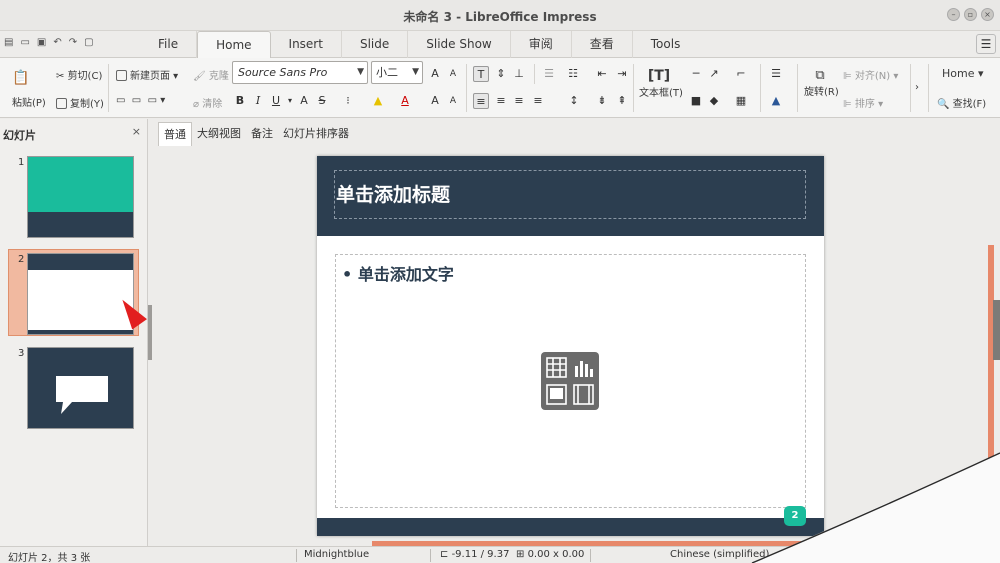  Describe the element at coordinates (147, 74) in the screenshot. I see `new-page-button: 新建页面 ▾` at that location.